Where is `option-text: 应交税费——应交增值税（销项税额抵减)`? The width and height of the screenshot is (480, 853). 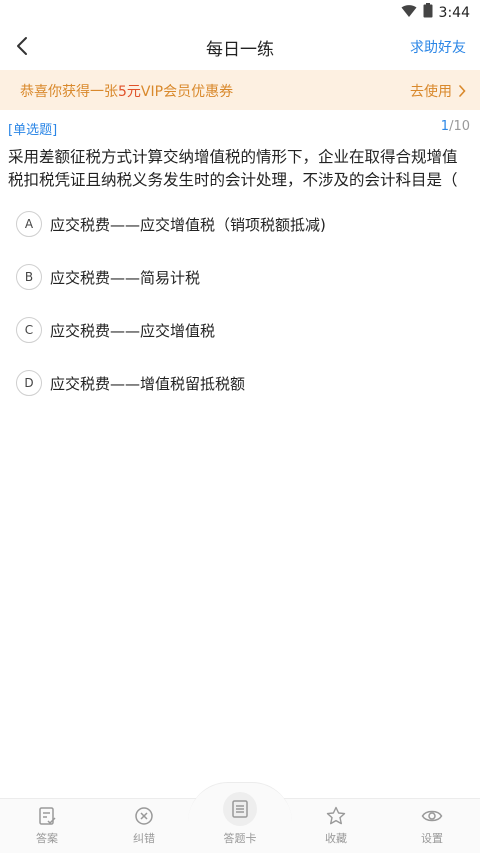
option-text: 应交税费——应交增值税（销项税额抵减) is located at coordinates (188, 224).